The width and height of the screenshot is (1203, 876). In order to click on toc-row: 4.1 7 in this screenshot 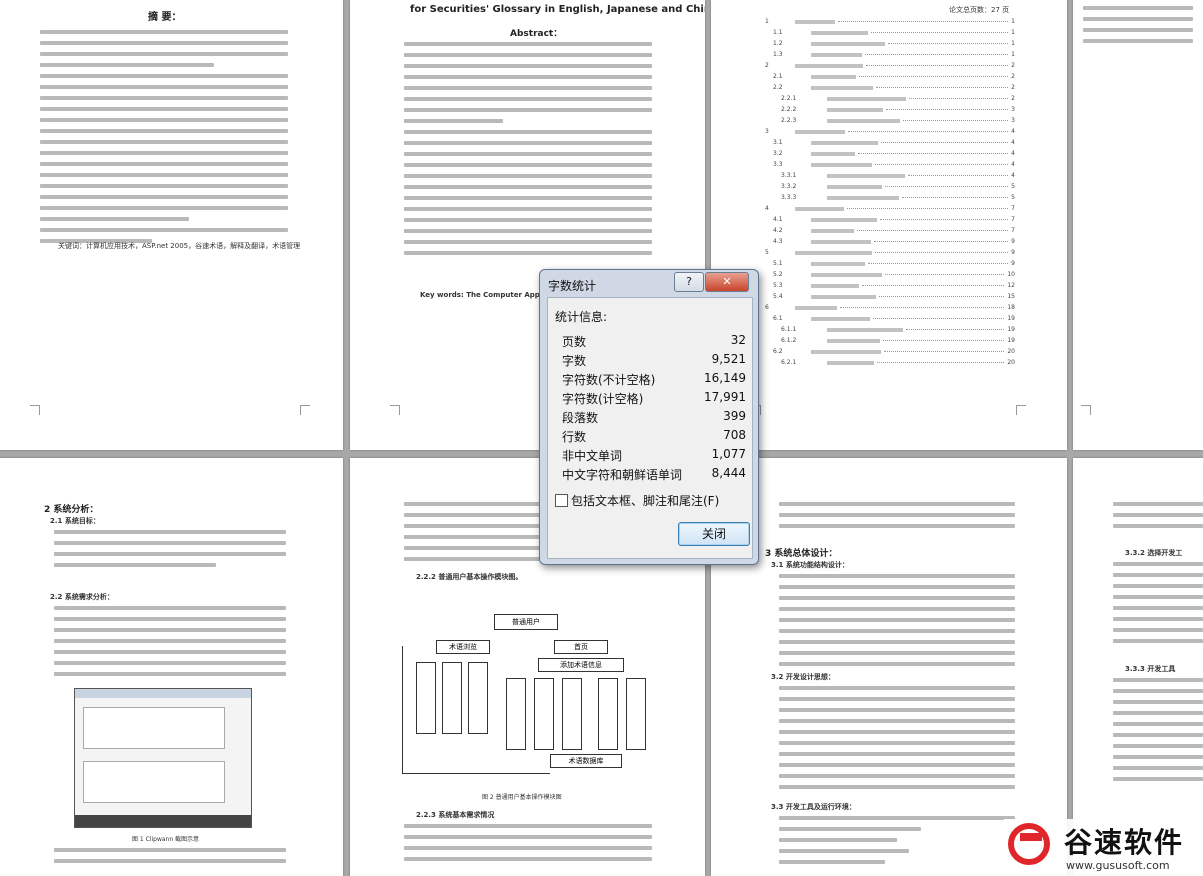, I will do `click(890, 219)`.